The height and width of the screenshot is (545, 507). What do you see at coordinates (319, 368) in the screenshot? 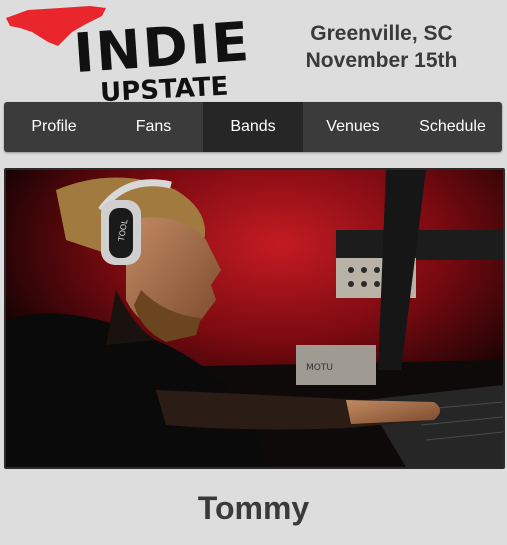
I see `equipment-label-2: MOTU` at bounding box center [319, 368].